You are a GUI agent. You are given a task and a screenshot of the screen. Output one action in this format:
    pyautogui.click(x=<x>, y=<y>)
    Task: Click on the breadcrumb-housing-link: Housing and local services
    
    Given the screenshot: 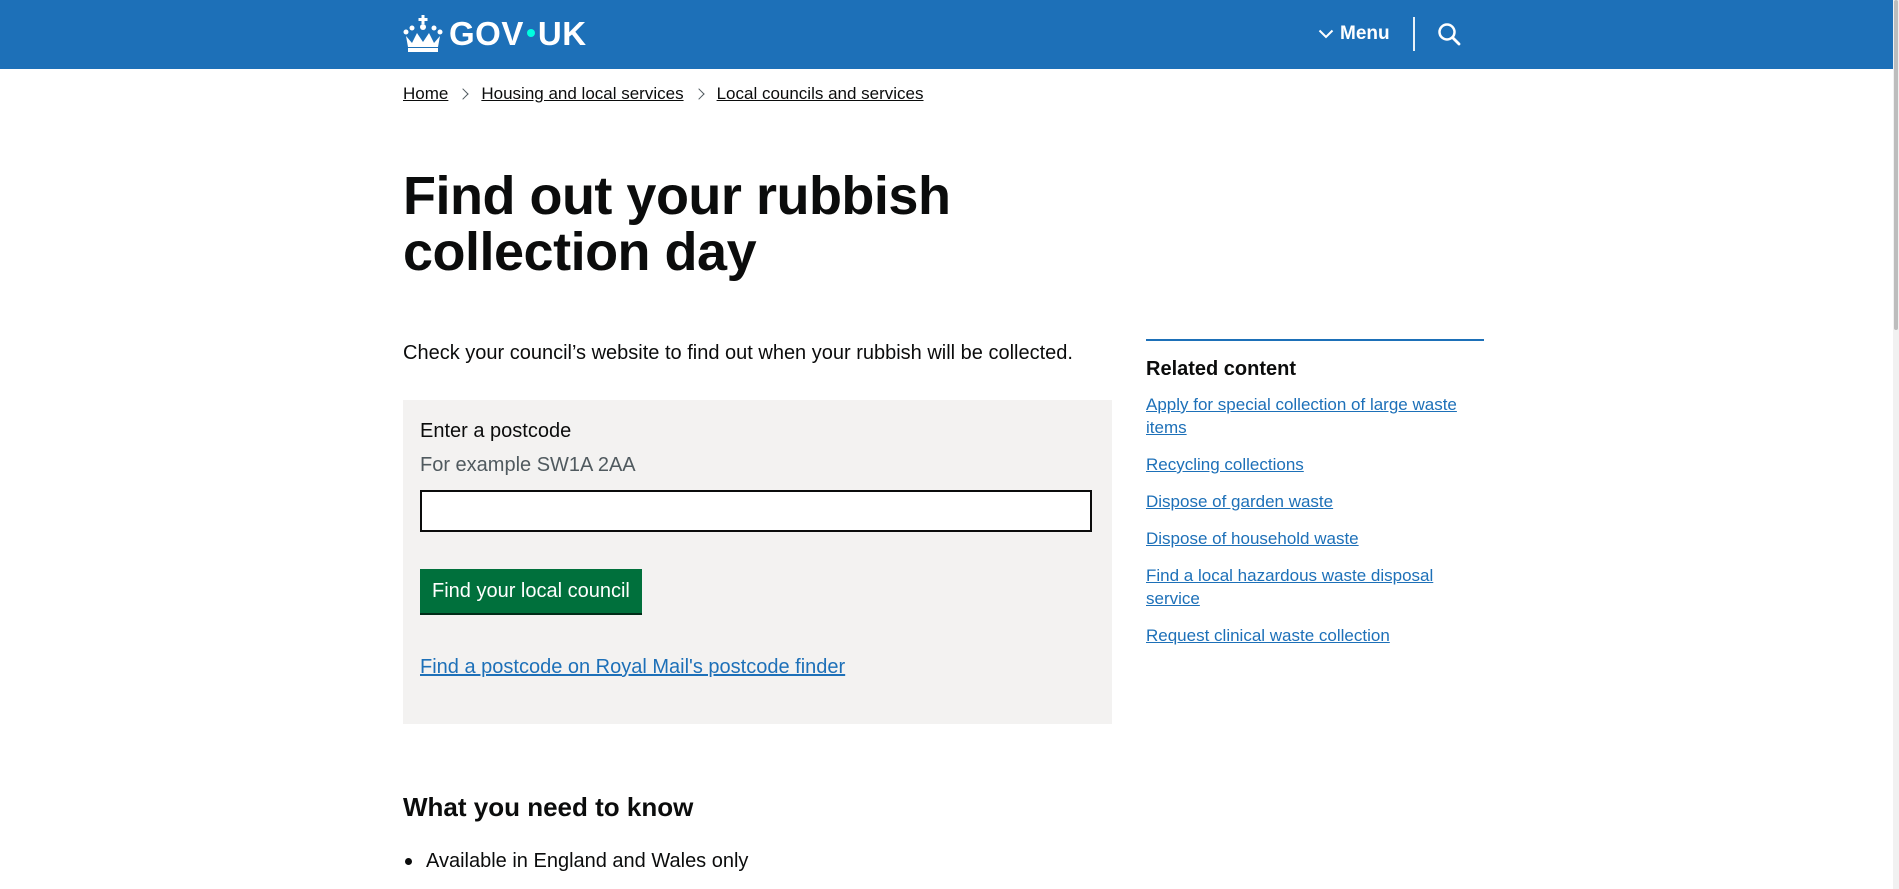 What is the action you would take?
    pyautogui.click(x=582, y=94)
    